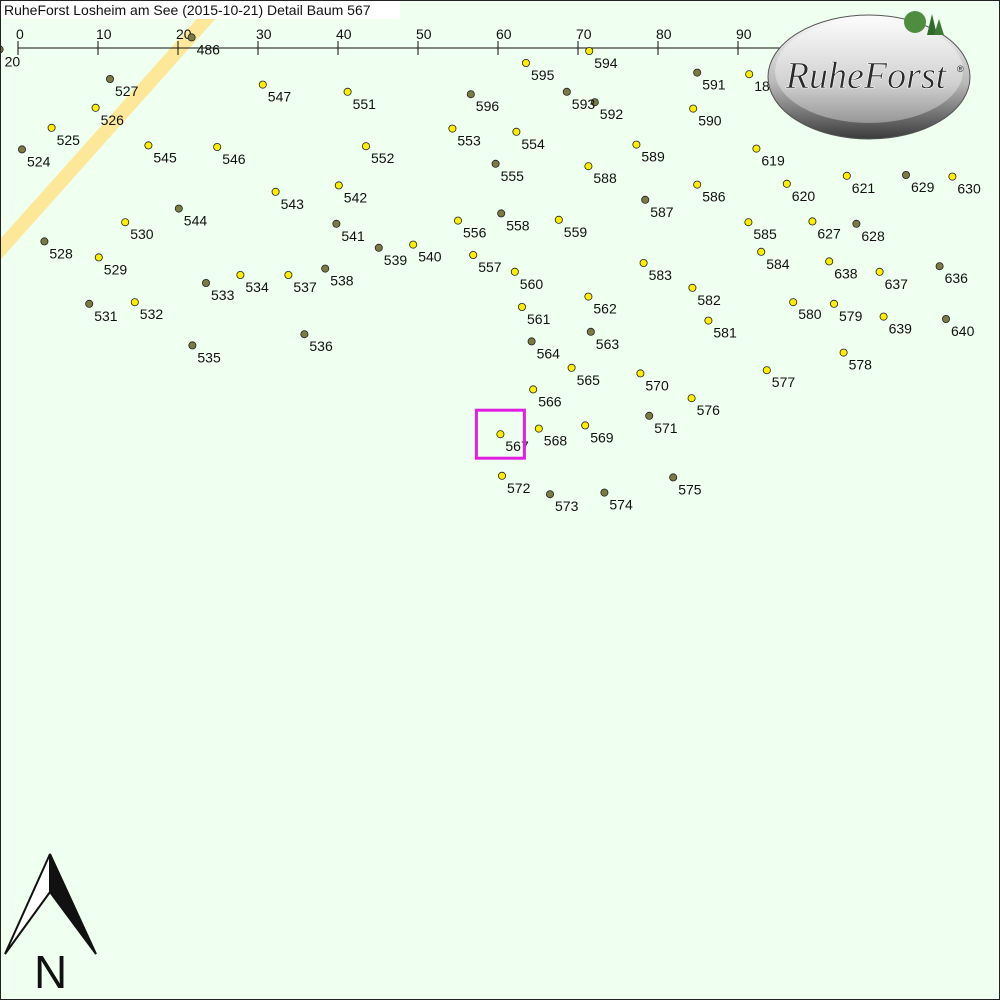 The height and width of the screenshot is (1000, 1000). I want to click on tree-marker: 573, so click(562, 502).